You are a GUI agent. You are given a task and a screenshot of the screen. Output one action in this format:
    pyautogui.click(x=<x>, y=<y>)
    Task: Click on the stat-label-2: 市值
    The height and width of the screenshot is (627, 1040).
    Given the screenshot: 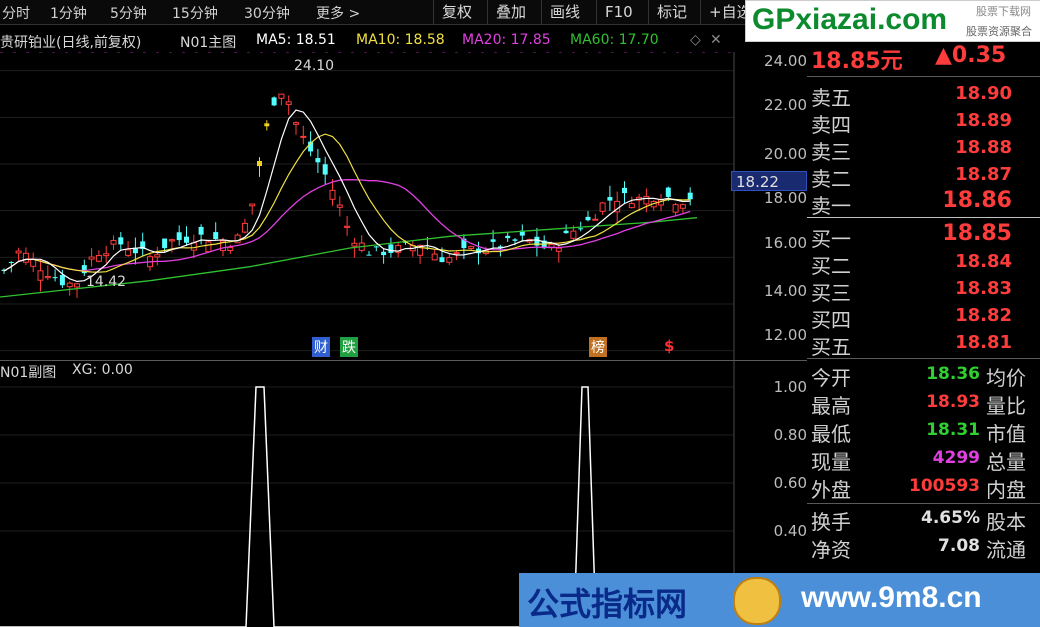 What is the action you would take?
    pyautogui.click(x=1006, y=434)
    